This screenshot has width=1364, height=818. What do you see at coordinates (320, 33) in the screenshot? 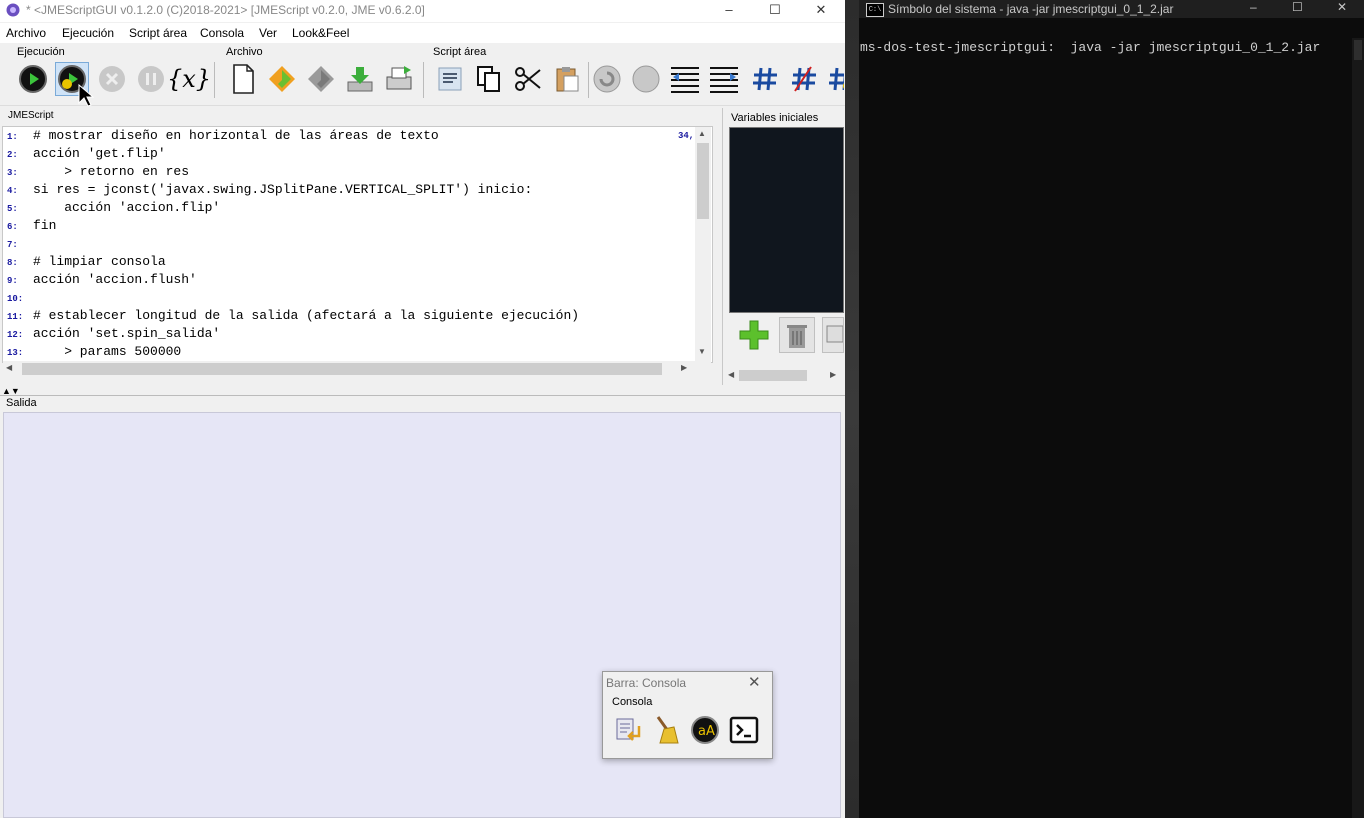
I see `menu-look-and-feel: Look&Feel` at bounding box center [320, 33].